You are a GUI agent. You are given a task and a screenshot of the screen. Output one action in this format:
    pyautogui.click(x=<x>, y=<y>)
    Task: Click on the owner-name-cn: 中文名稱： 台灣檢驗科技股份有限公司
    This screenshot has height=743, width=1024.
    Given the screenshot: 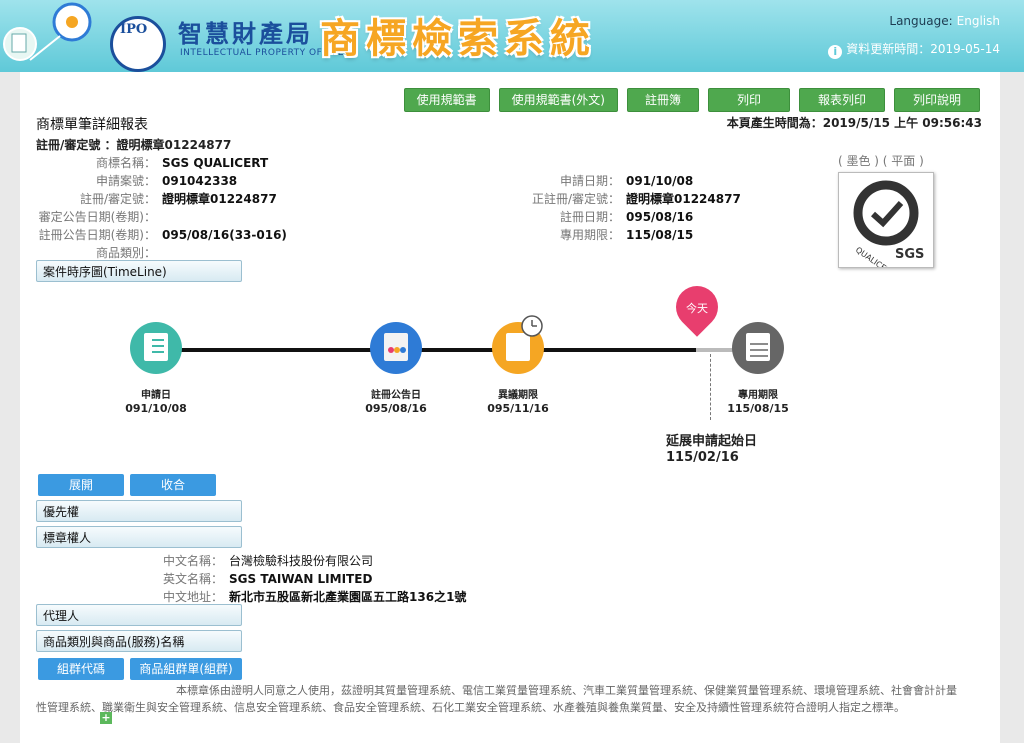 What is the action you would take?
    pyautogui.click(x=268, y=561)
    